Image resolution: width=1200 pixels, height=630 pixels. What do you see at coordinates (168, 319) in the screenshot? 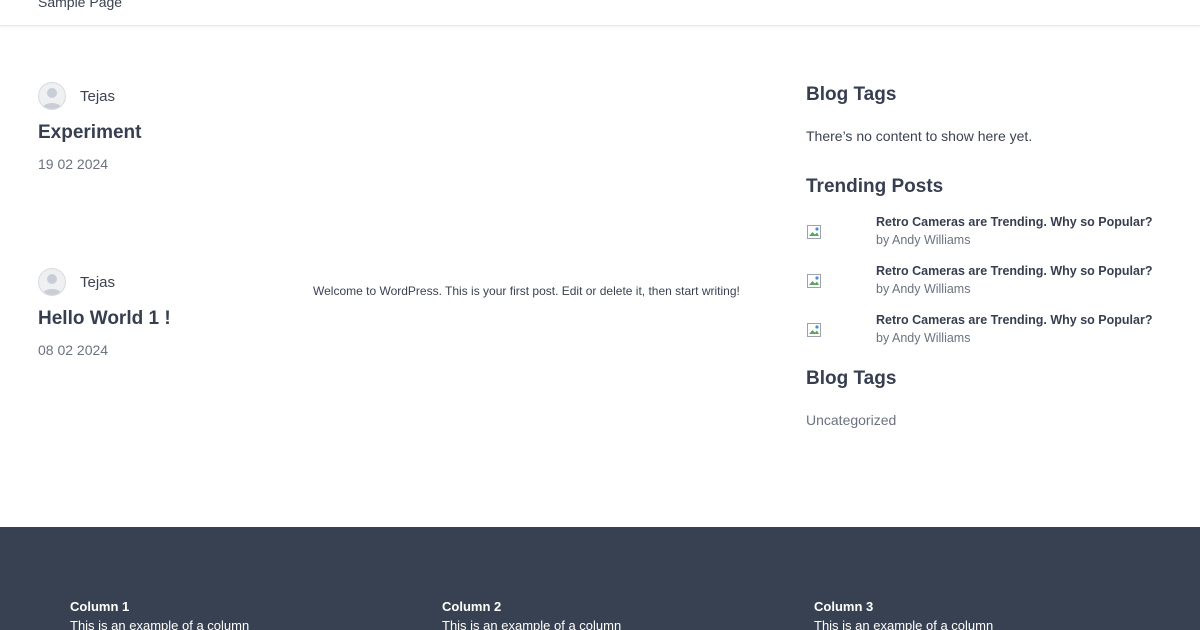
I see `post-title: Hello World 1 !` at bounding box center [168, 319].